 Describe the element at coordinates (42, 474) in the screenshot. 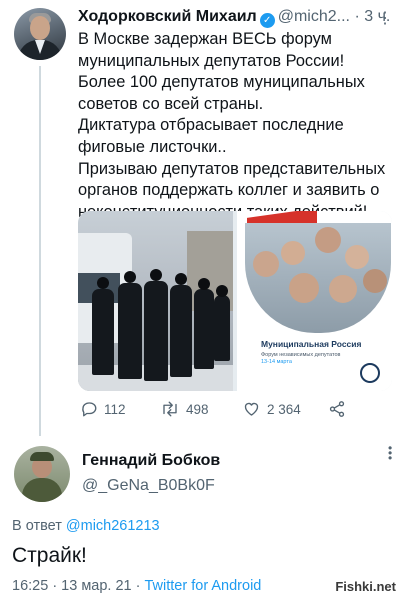

I see `reply-author-avatar` at that location.